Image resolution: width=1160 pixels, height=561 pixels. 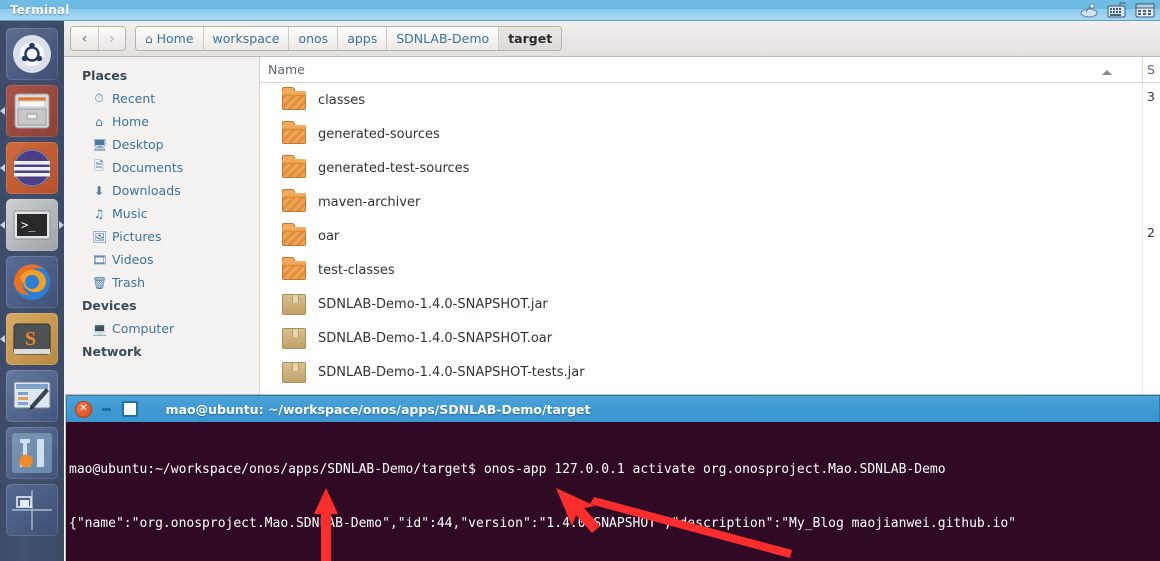 What do you see at coordinates (129, 409) in the screenshot?
I see `maximize-button` at bounding box center [129, 409].